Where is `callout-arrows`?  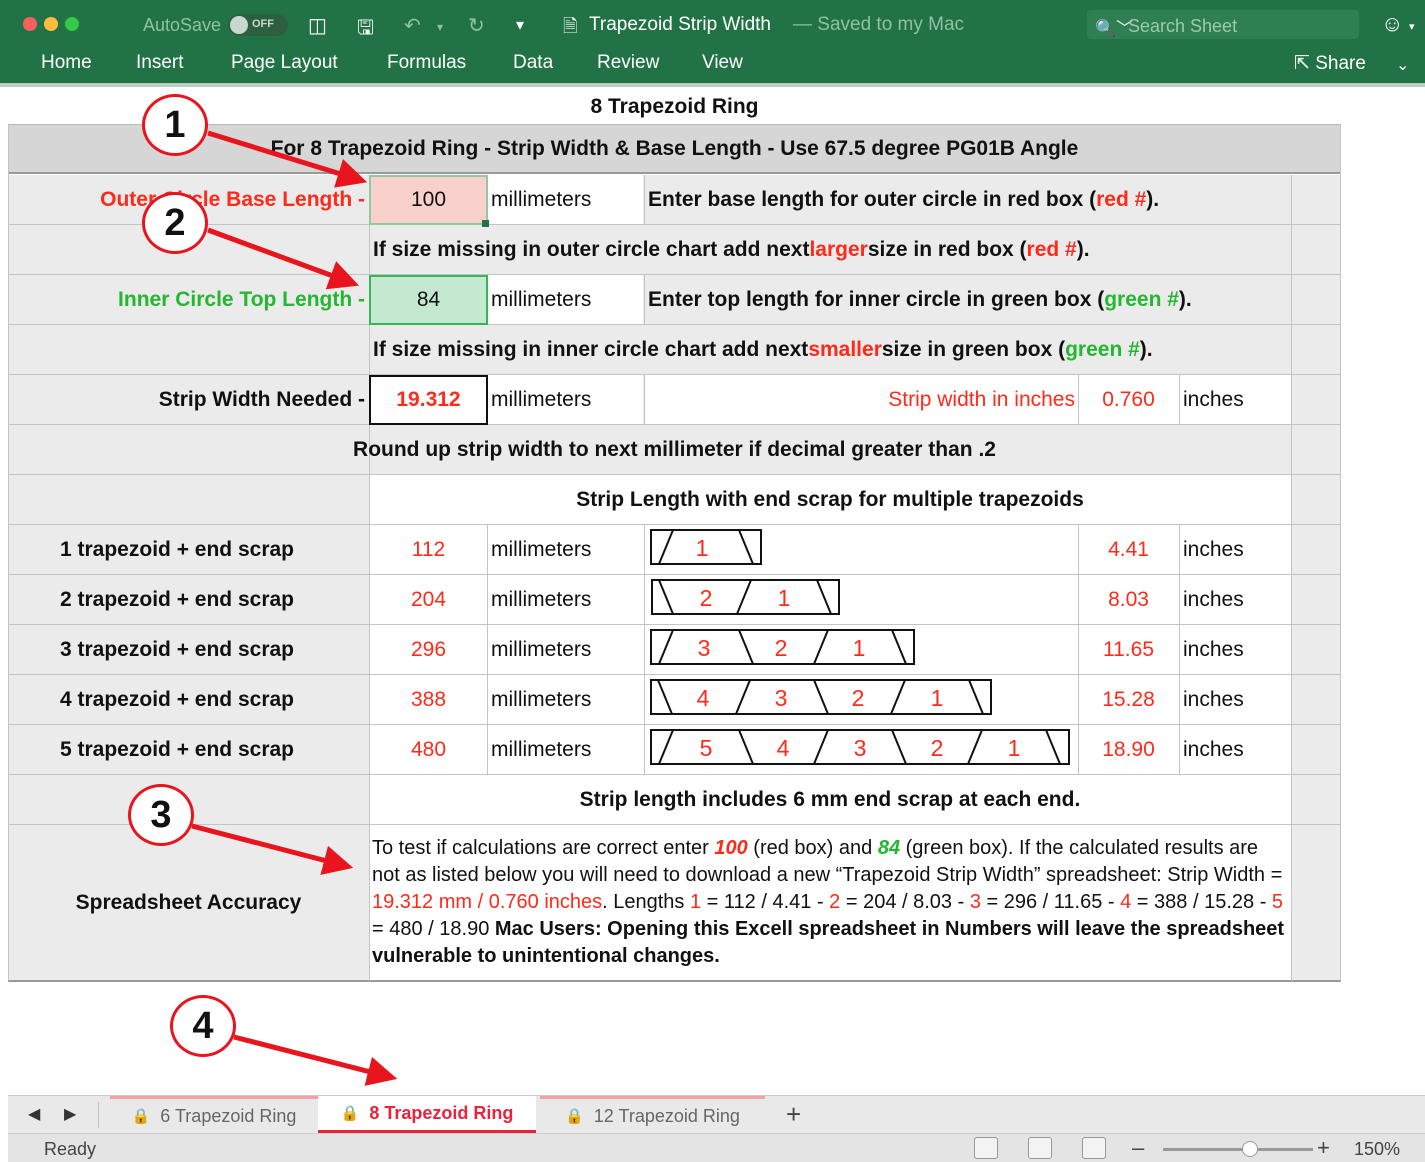
callout-arrows is located at coordinates (294, 608).